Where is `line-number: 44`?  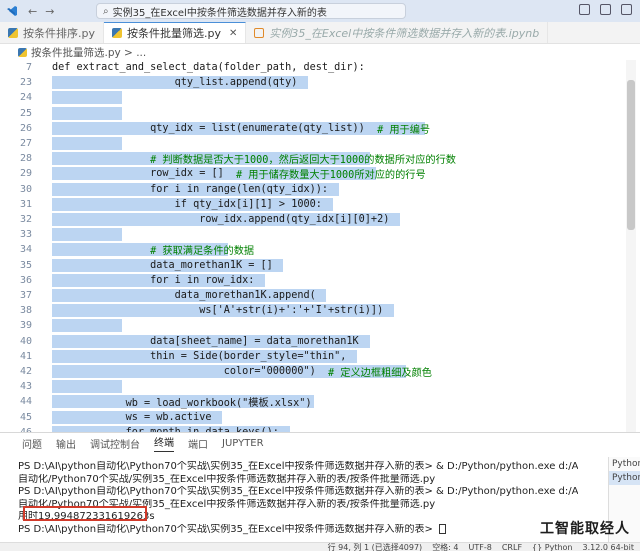
line-number: 44 is located at coordinates (25, 402).